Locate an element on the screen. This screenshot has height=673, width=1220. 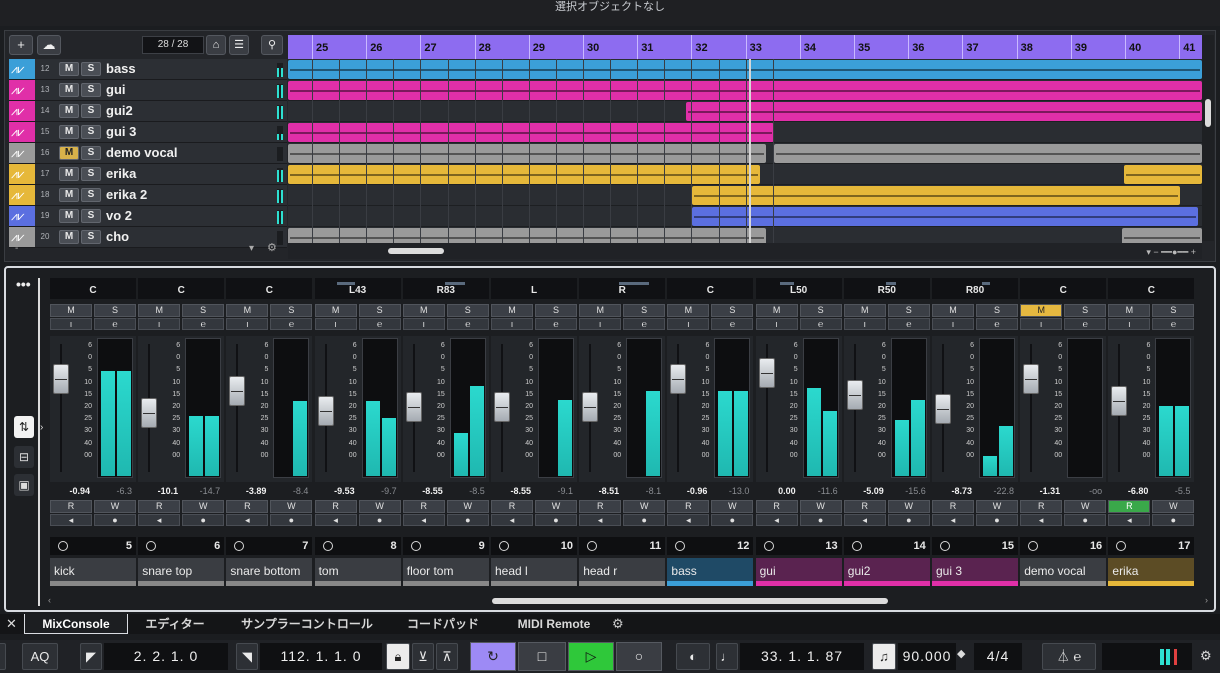
search-icon: ⚲ is located at coordinates (272, 45).